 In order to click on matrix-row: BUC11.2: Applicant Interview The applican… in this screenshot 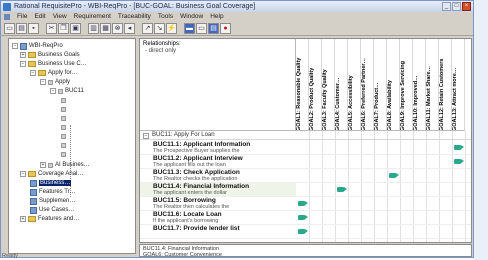, I will do `click(218, 162)`.